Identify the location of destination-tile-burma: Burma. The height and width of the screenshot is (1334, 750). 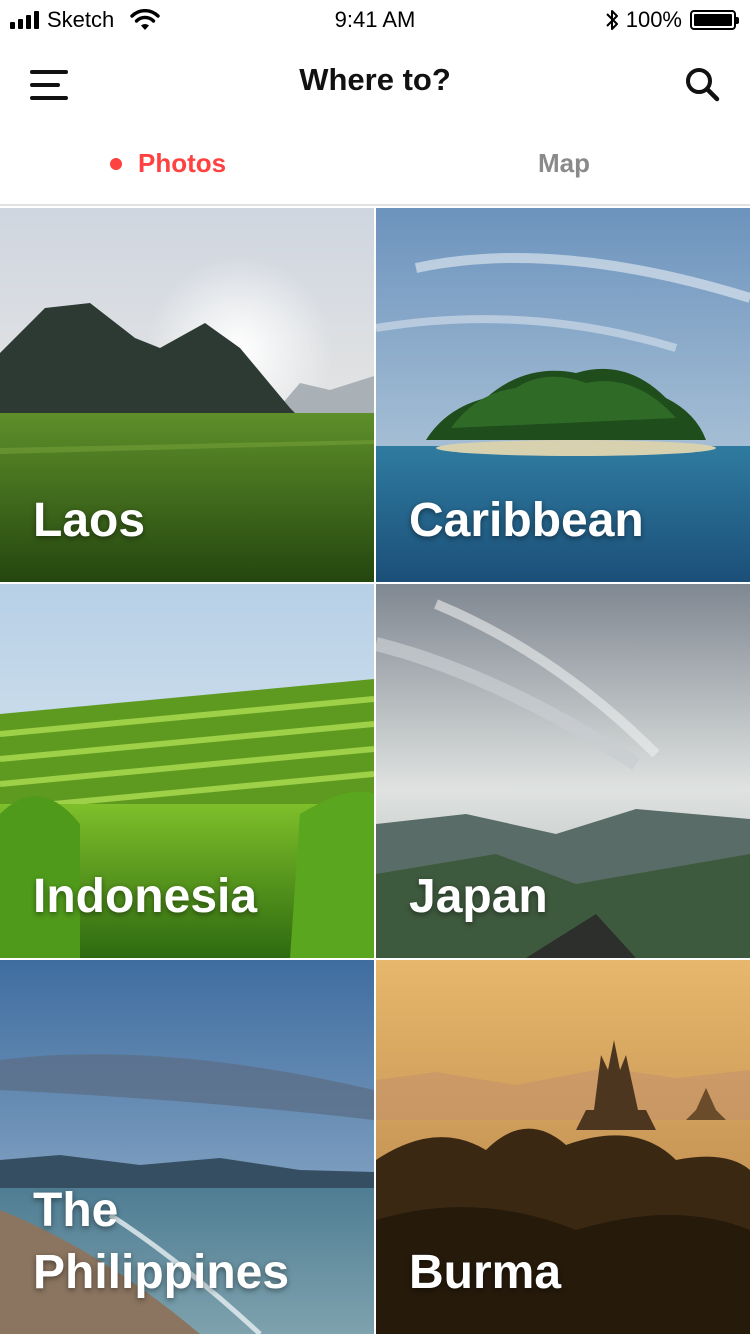
(563, 1147).